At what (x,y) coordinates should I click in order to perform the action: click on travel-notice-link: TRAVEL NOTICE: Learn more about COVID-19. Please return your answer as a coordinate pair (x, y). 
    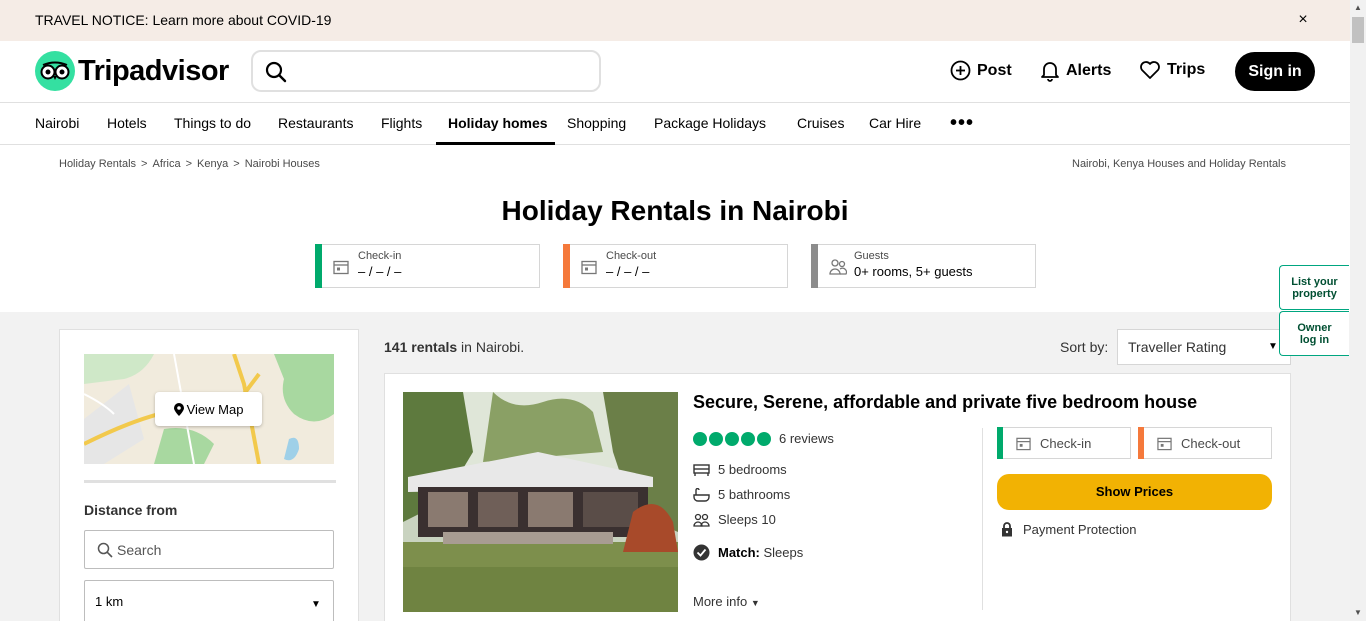
    Looking at the image, I should click on (183, 20).